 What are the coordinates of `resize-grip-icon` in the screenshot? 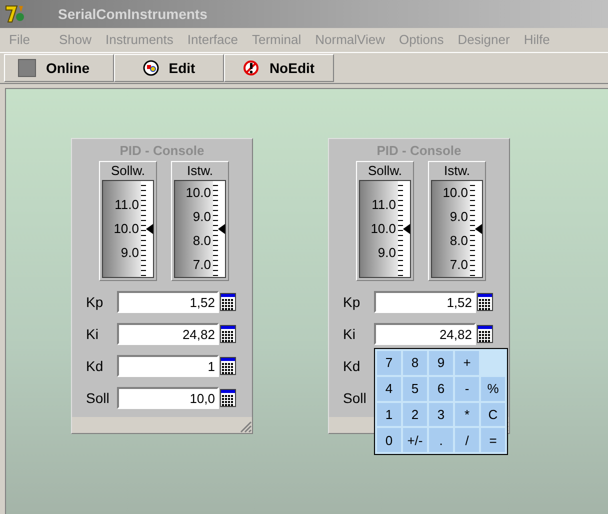 It's located at (246, 427).